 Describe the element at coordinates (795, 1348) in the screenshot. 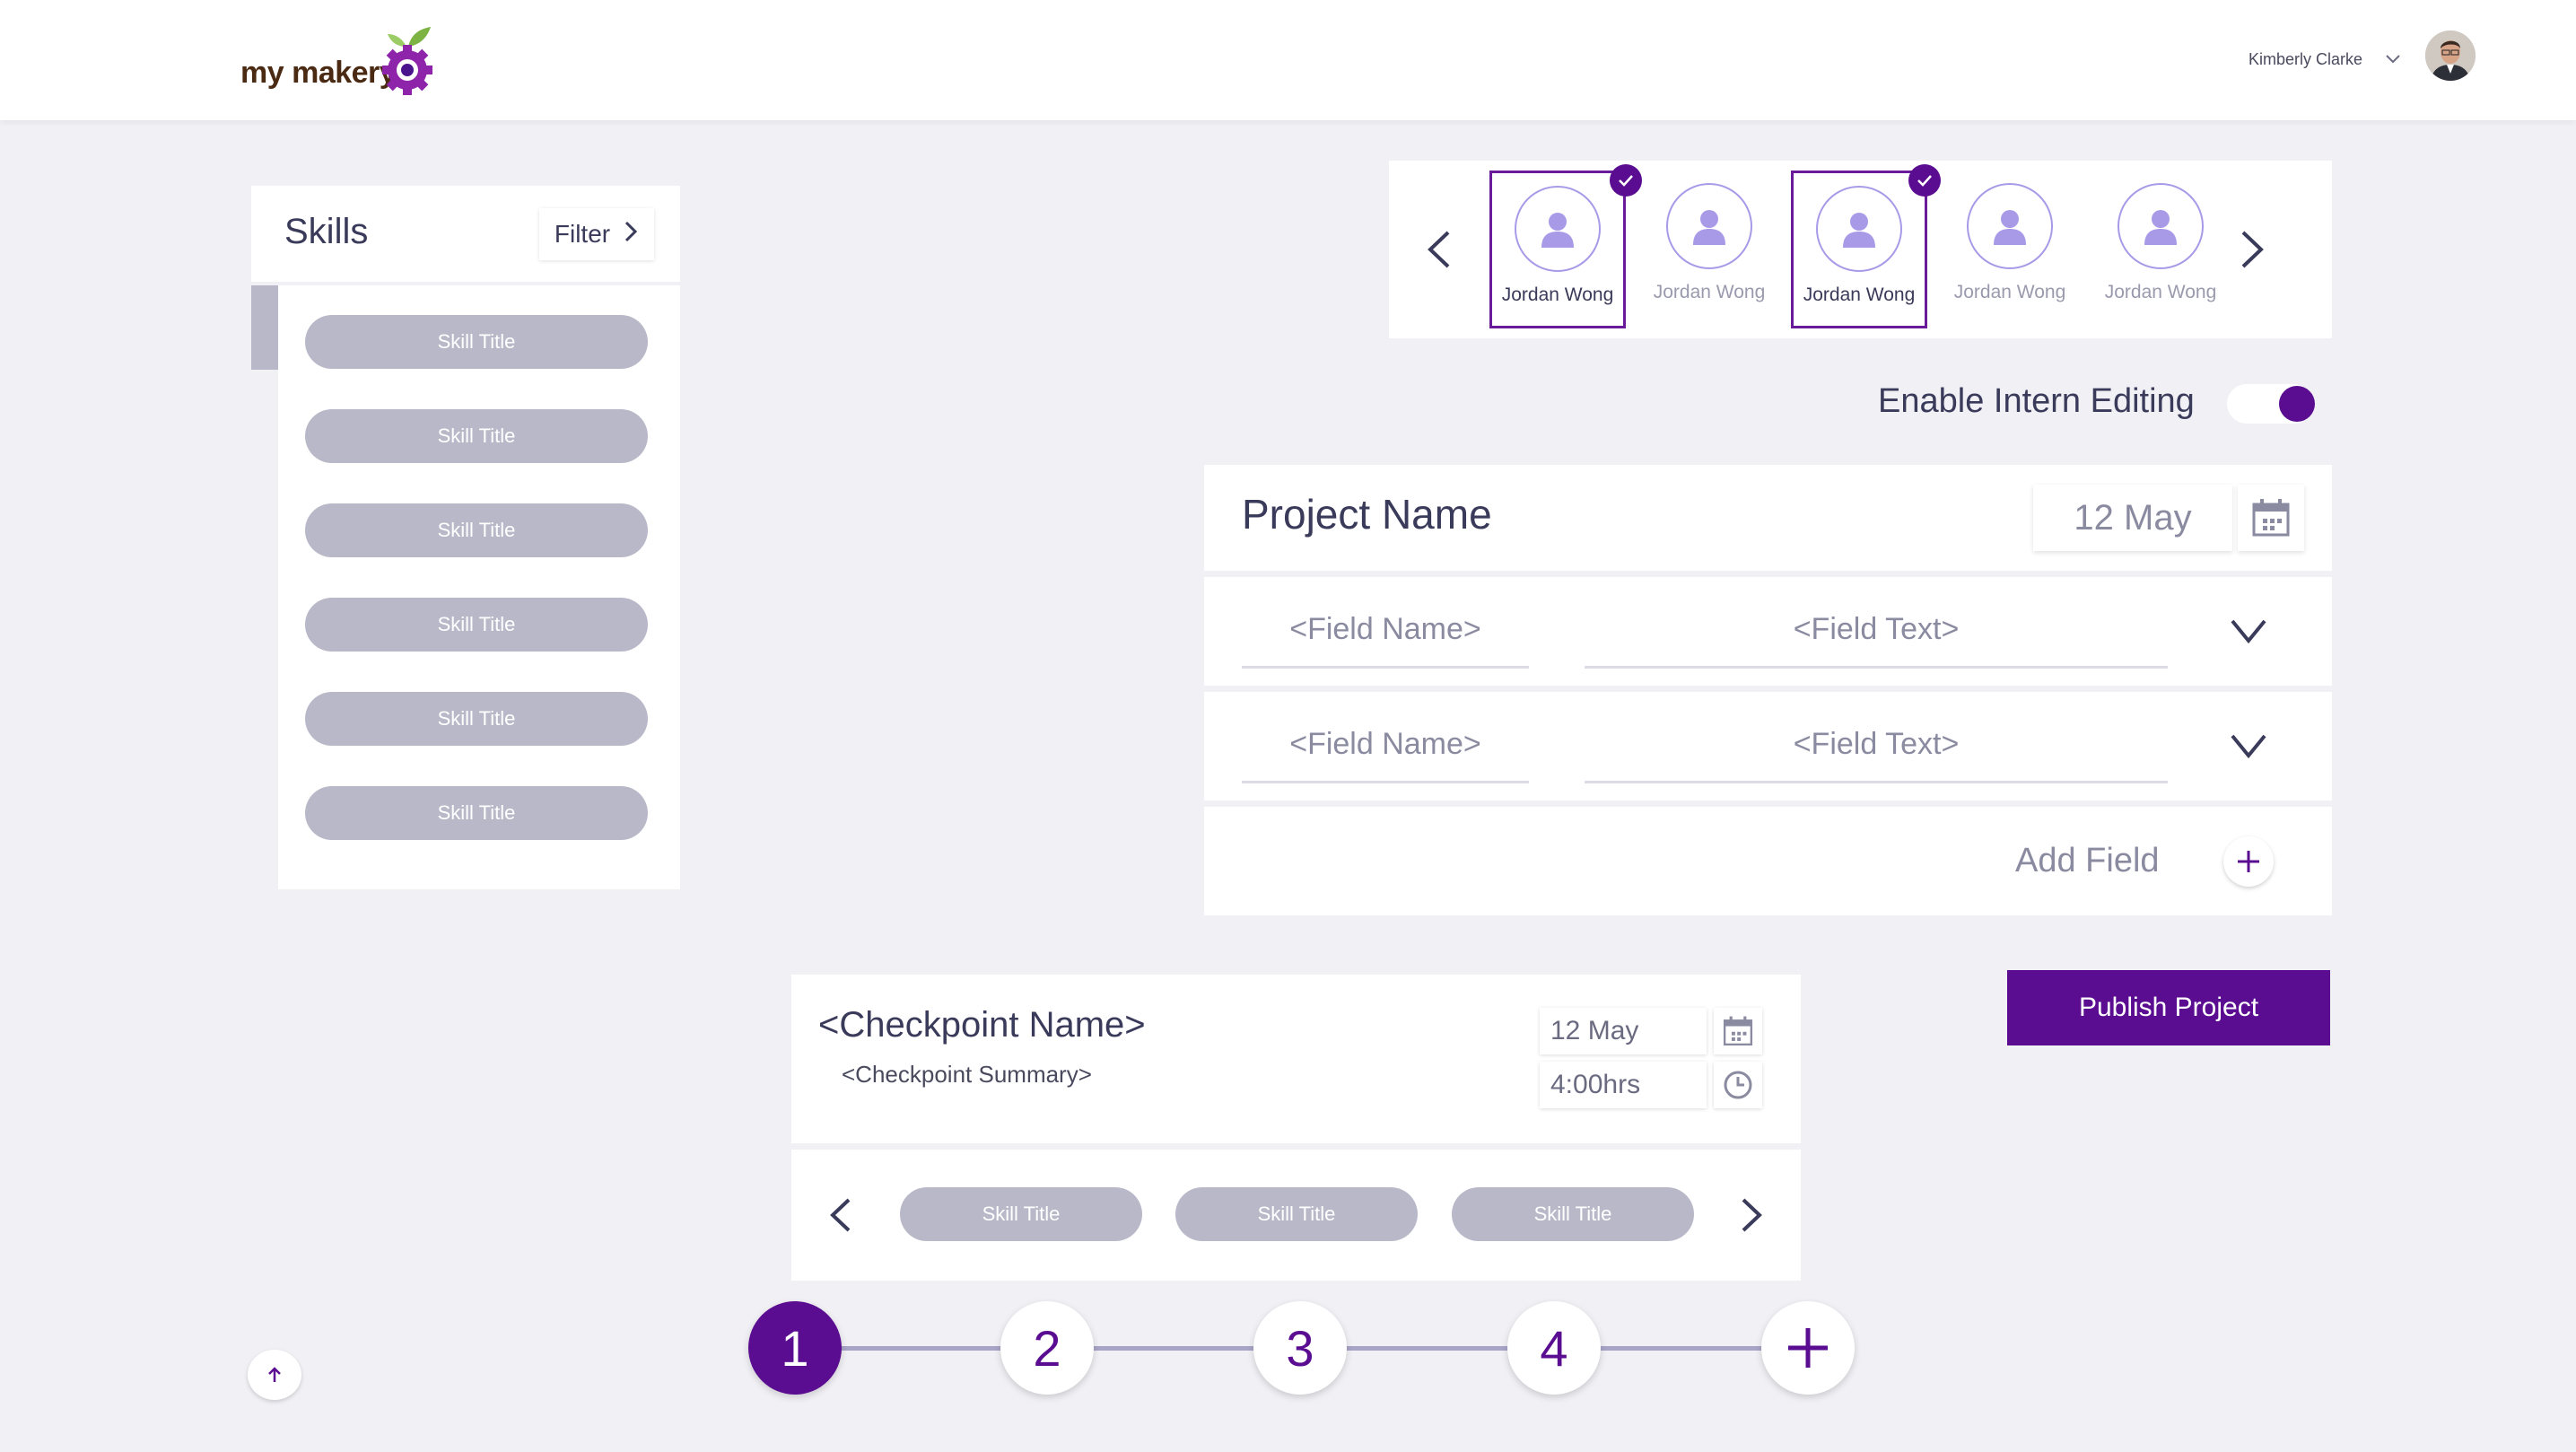

I see `step-1: 1` at that location.